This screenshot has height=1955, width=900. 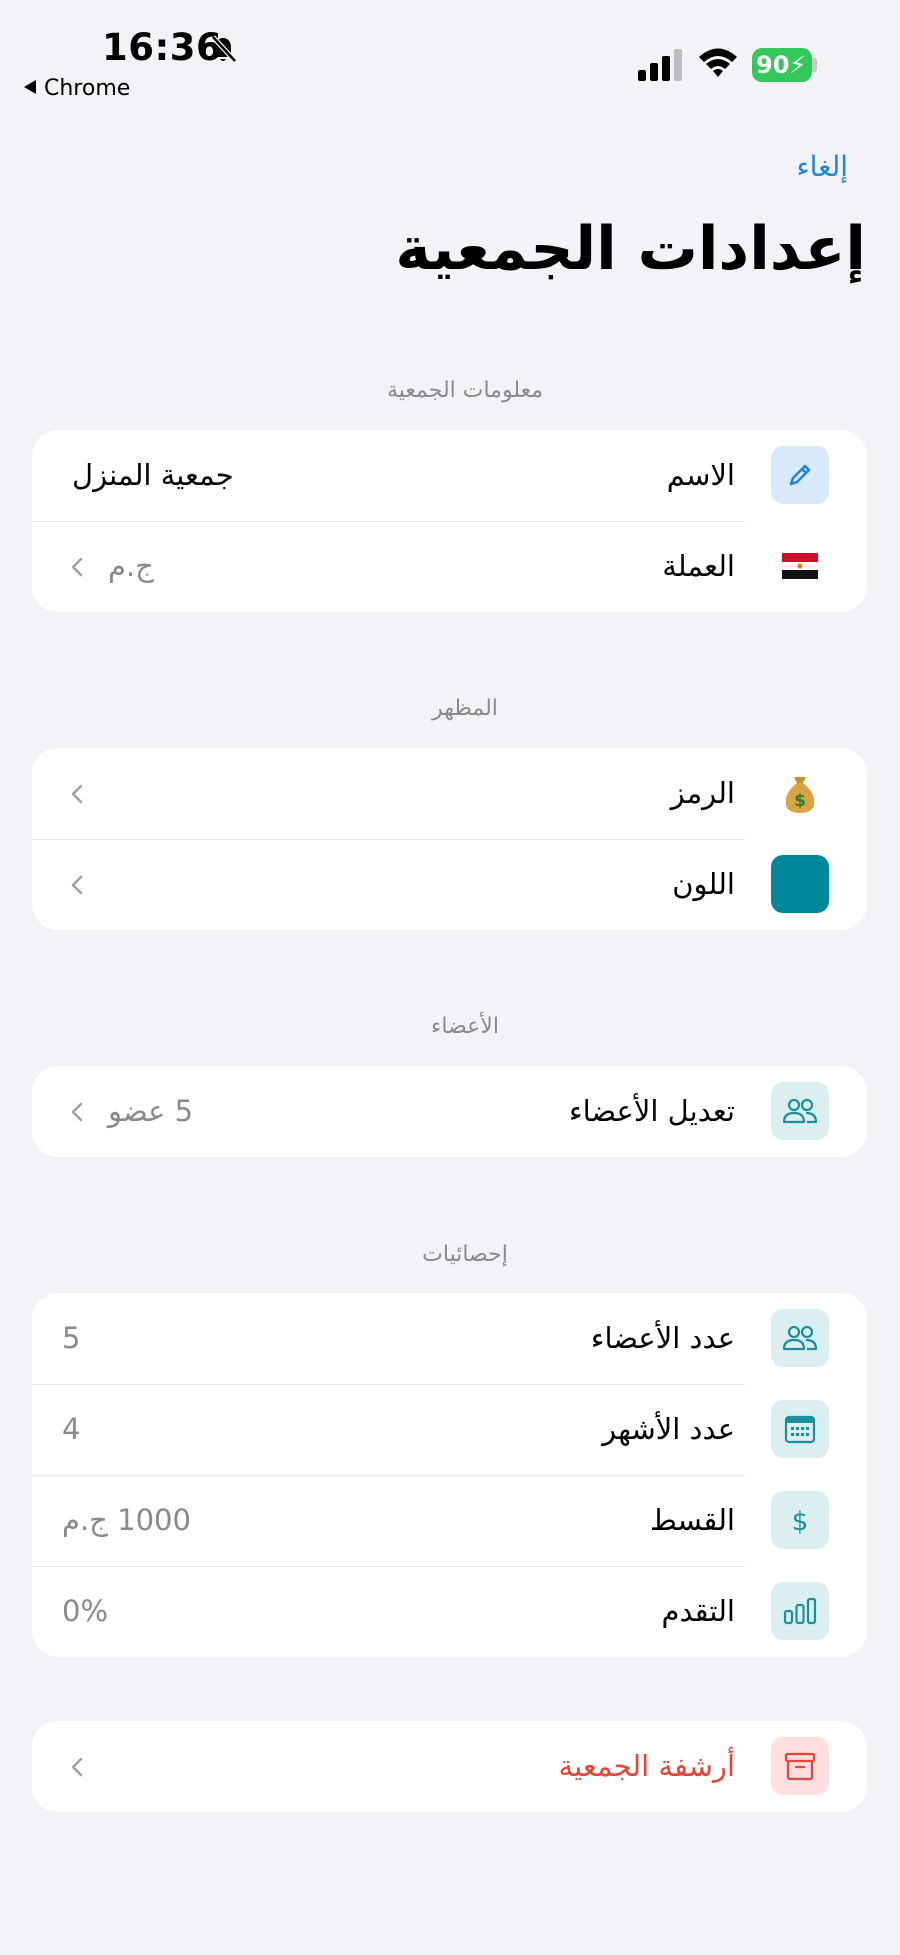 I want to click on back-triangle-icon, so click(x=30, y=87).